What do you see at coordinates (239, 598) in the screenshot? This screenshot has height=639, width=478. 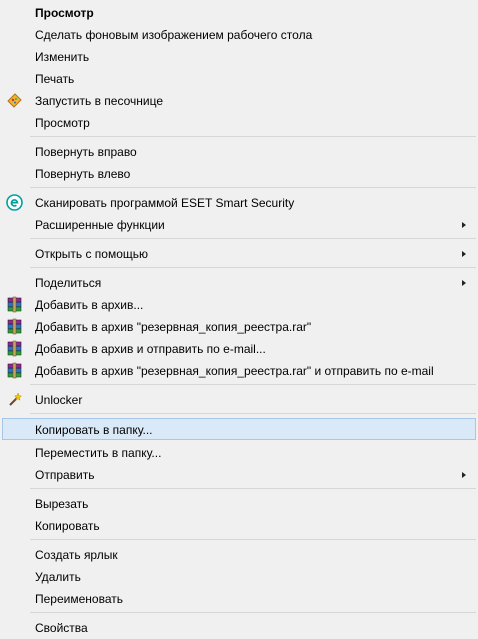 I see `menu-item-rename: Переименовать` at bounding box center [239, 598].